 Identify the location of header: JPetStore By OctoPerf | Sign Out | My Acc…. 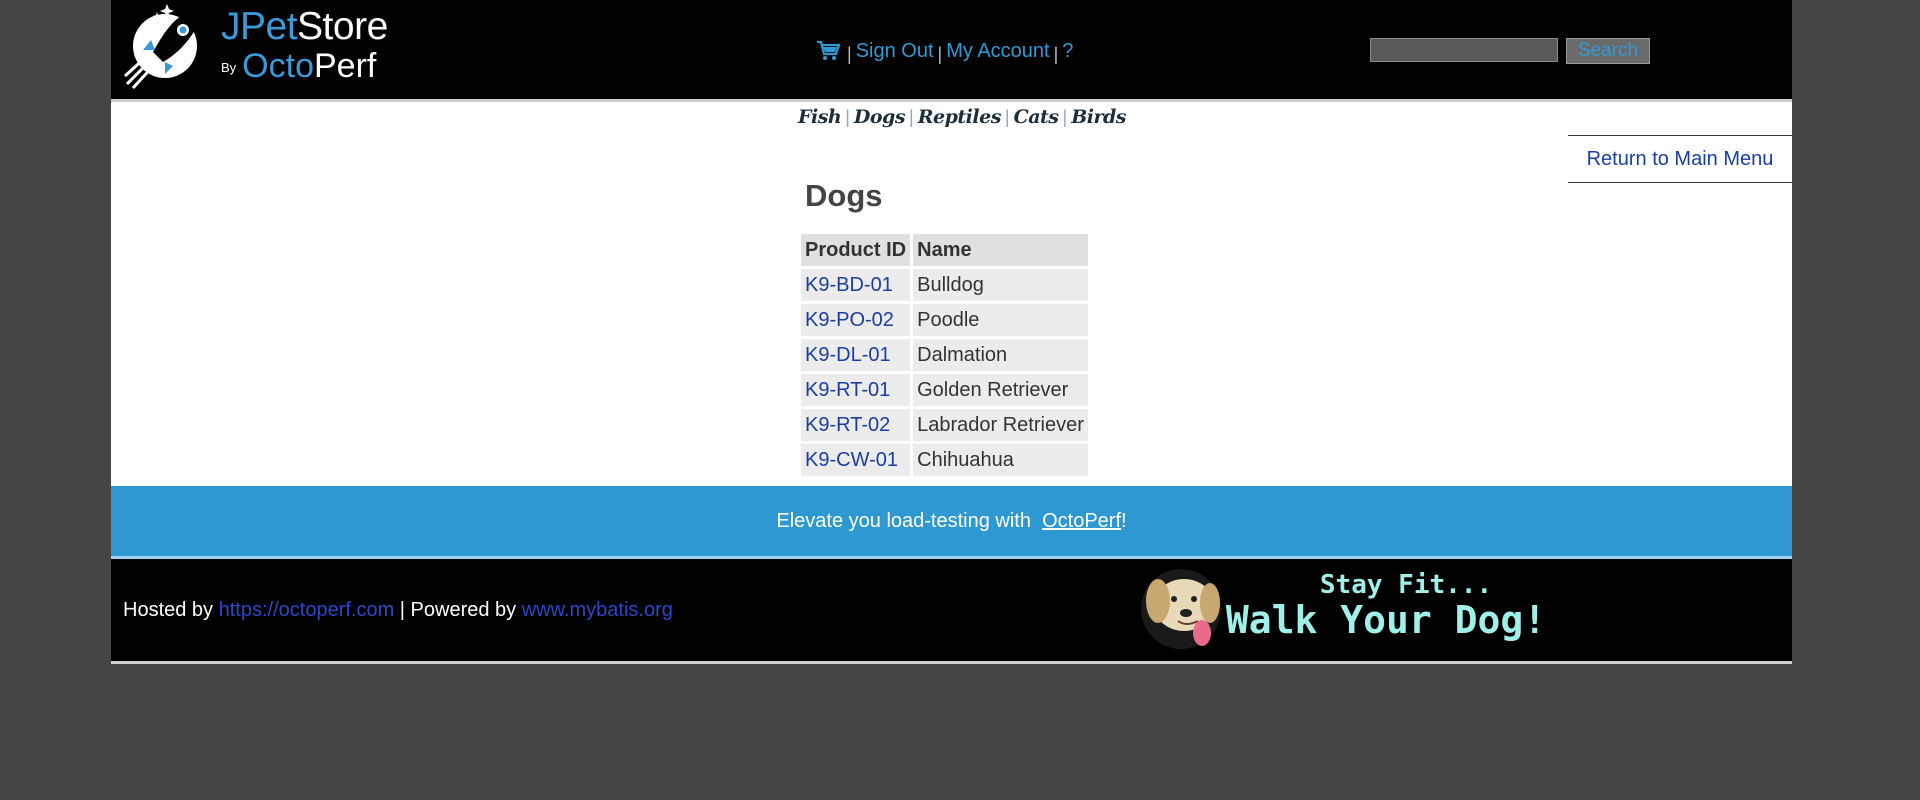
(951, 51).